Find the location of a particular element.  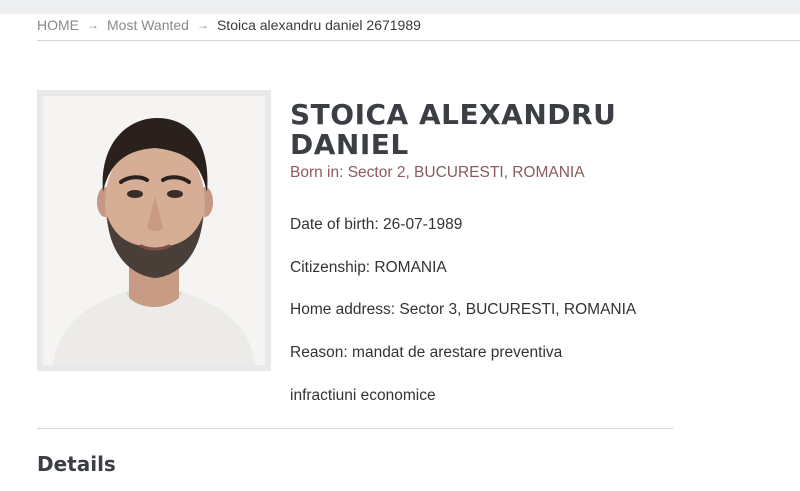

date-of-birth: Date of birth: 26-07-1989 is located at coordinates (376, 224).